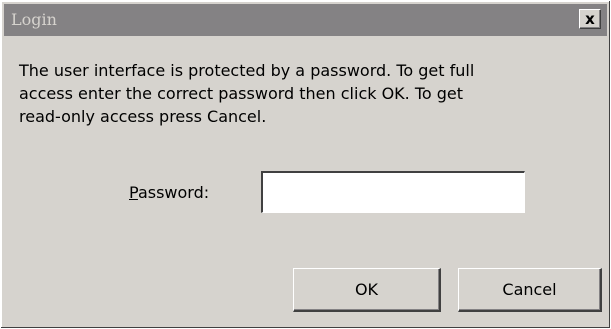 The height and width of the screenshot is (329, 611). I want to click on password-label-text: assword:, so click(173, 192).